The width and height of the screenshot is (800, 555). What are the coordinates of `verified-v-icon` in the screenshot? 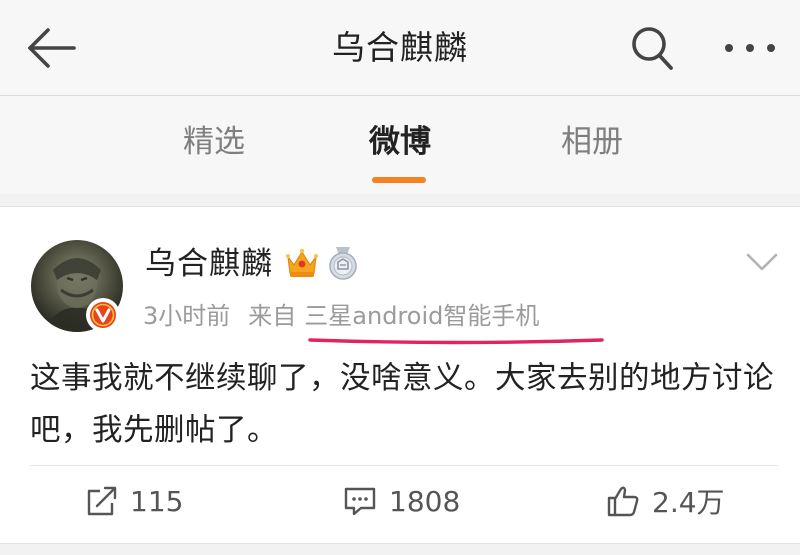 It's located at (103, 315).